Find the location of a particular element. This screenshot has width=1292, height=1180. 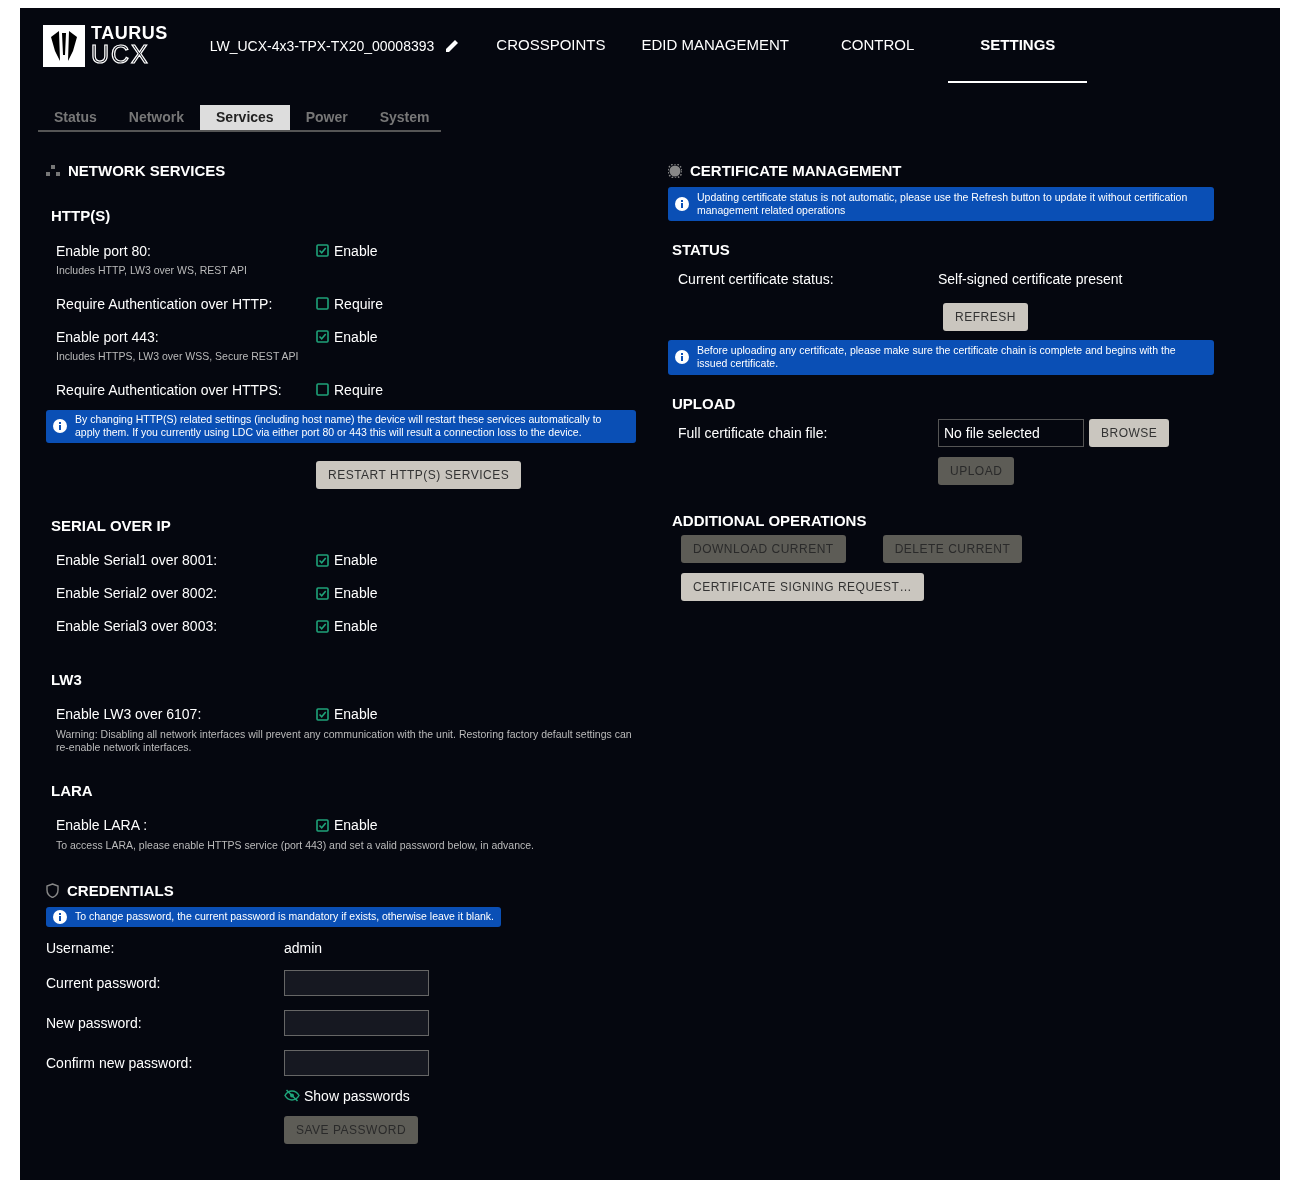

nav-tab: EDID MANAGEMENT is located at coordinates (715, 45).